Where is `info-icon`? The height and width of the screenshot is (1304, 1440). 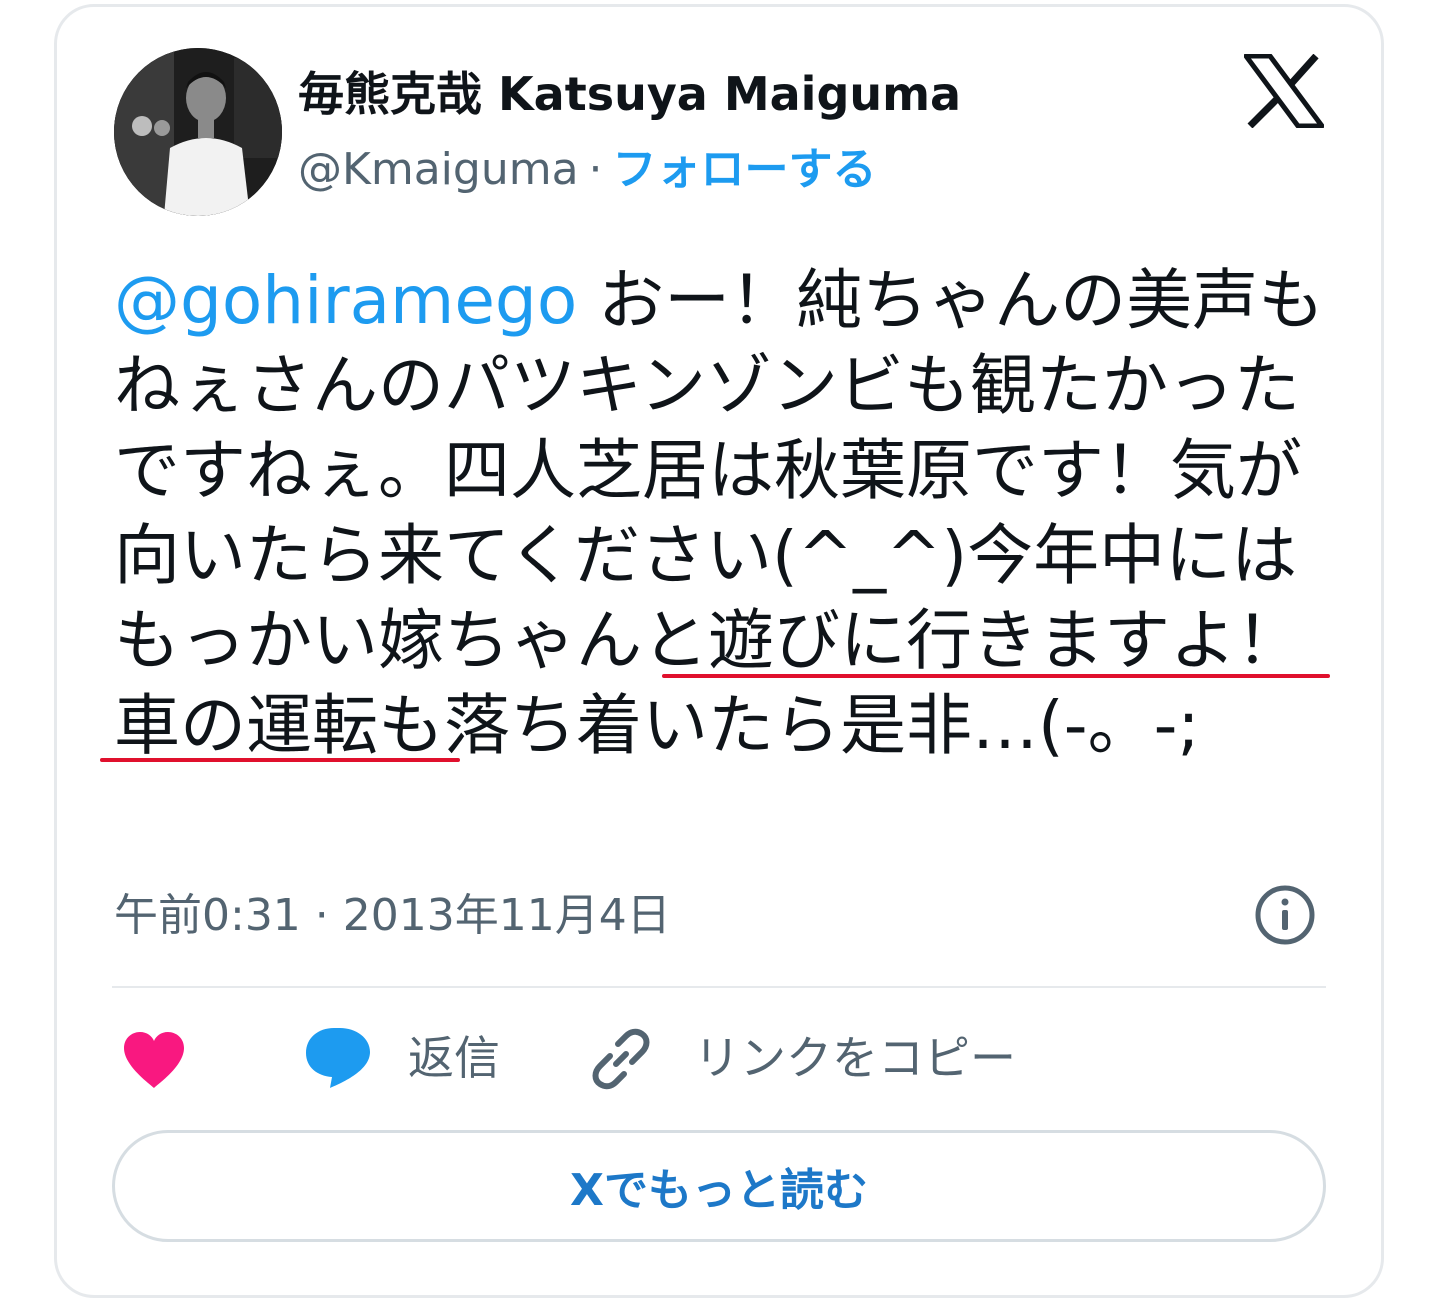
info-icon is located at coordinates (1285, 915).